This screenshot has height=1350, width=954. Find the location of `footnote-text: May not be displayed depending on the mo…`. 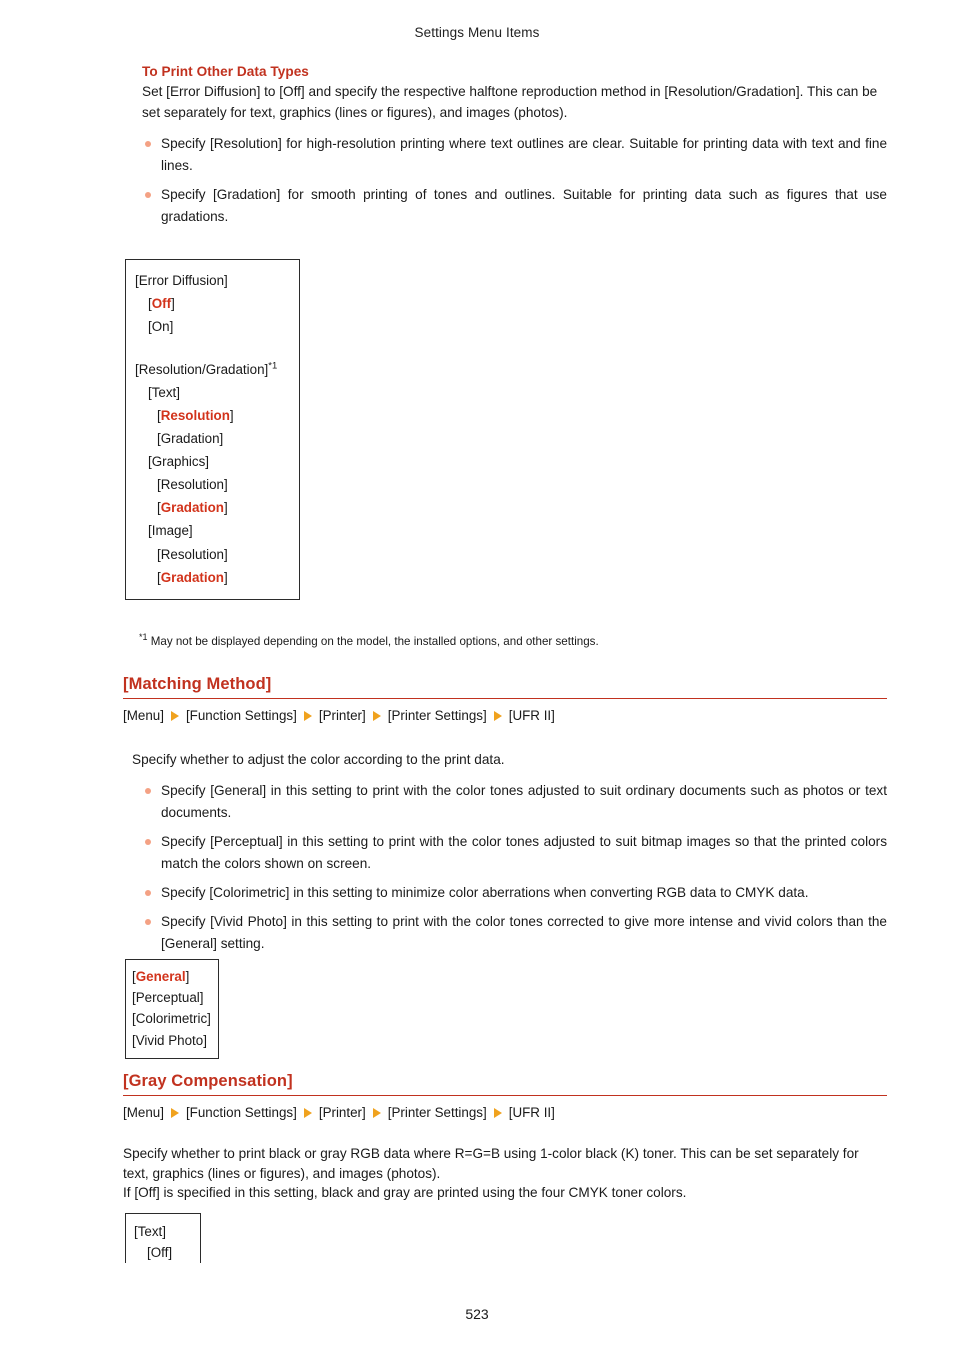

footnote-text: May not be displayed depending on the mo… is located at coordinates (373, 641).